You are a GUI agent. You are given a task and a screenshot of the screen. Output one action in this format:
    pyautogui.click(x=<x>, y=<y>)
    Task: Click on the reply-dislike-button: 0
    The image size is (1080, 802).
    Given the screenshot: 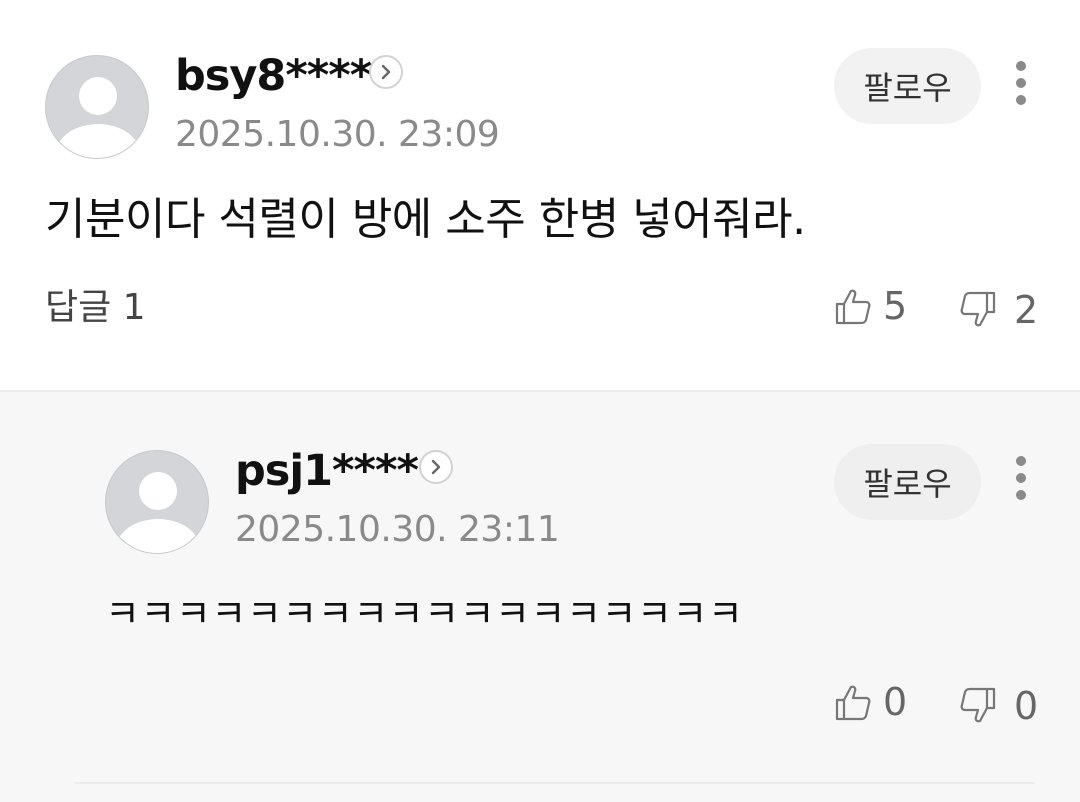 What is the action you would take?
    pyautogui.click(x=998, y=706)
    